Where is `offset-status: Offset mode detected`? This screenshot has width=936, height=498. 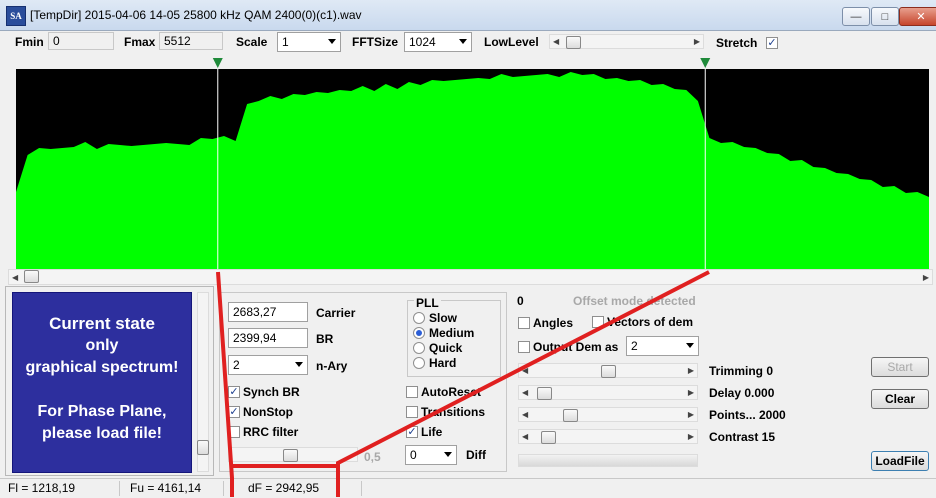
offset-status: Offset mode detected is located at coordinates (634, 301).